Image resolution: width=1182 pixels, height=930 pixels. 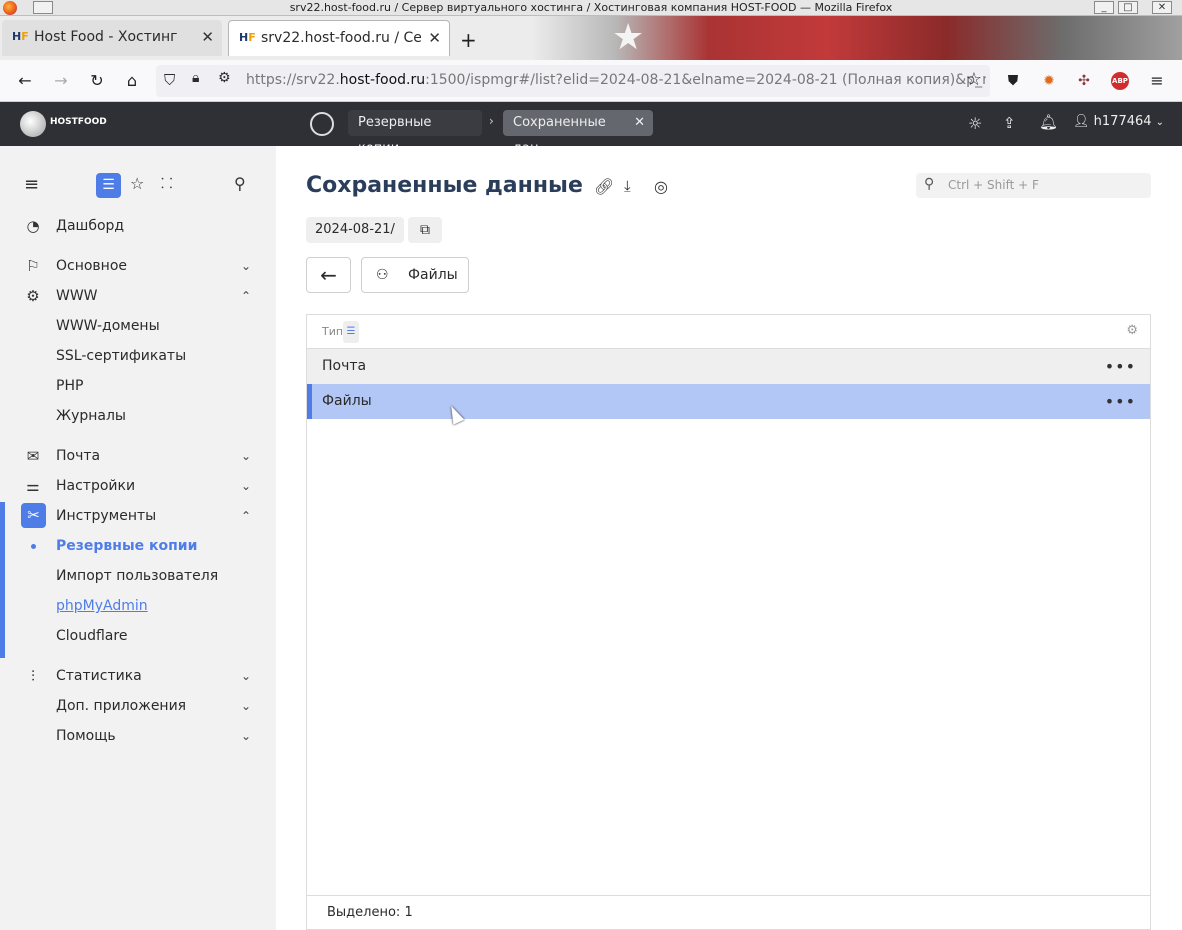 What do you see at coordinates (444, 185) in the screenshot?
I see `page-title: Сохраненные данные` at bounding box center [444, 185].